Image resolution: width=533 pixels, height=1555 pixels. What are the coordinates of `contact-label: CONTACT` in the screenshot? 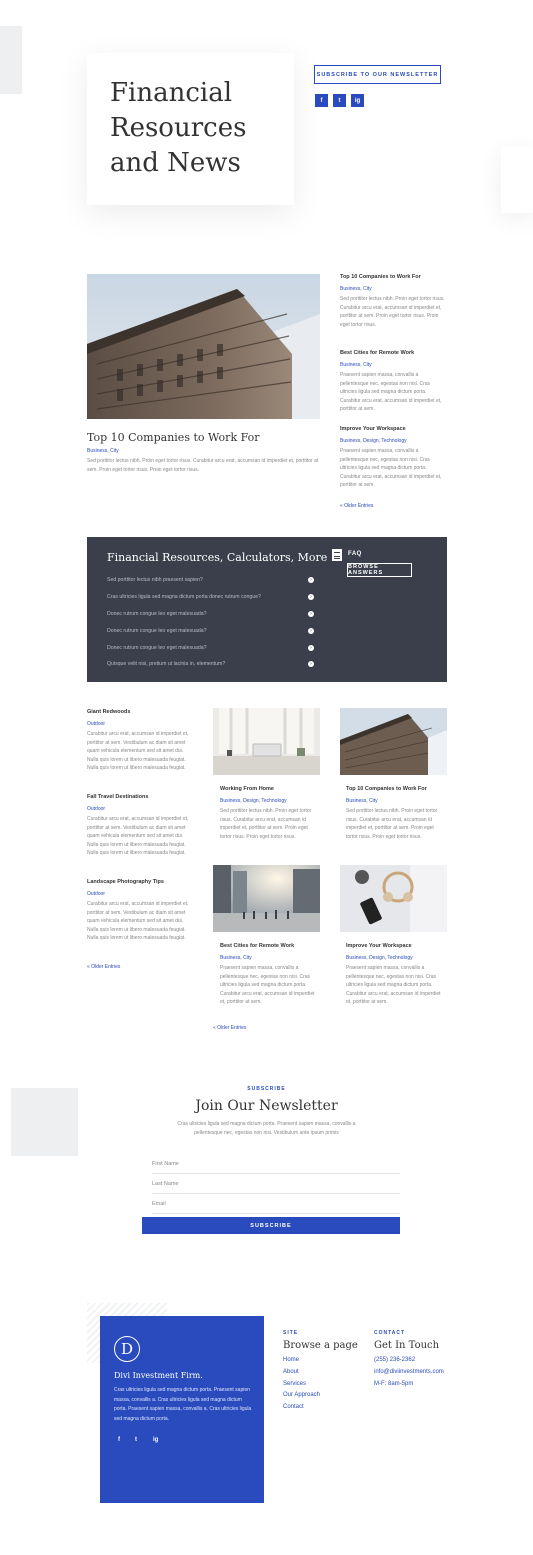 It's located at (390, 1333).